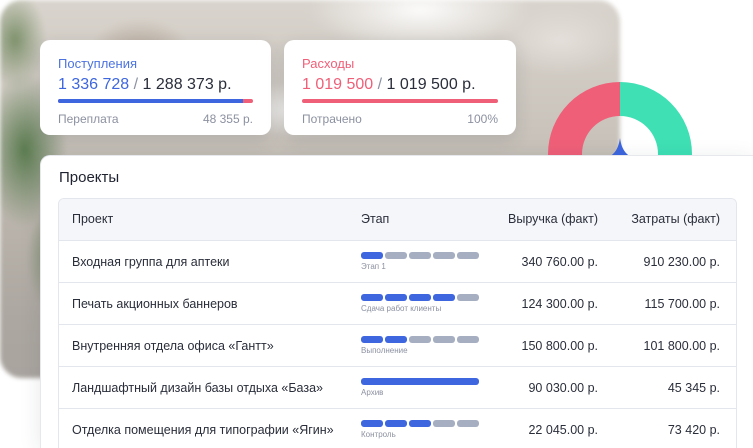 Image resolution: width=753 pixels, height=448 pixels. What do you see at coordinates (328, 63) in the screenshot?
I see `expense-label: Расходы` at bounding box center [328, 63].